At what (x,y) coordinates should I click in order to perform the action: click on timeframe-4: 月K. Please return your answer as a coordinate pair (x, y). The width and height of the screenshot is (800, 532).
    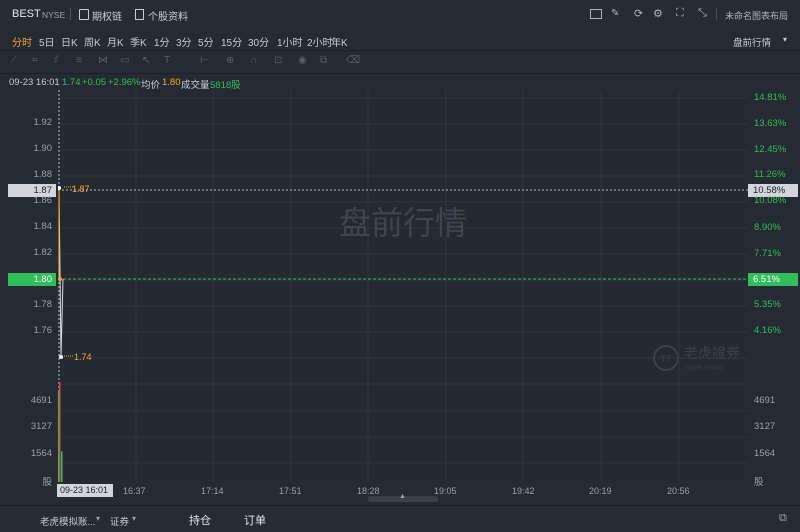
    Looking at the image, I should click on (115, 41).